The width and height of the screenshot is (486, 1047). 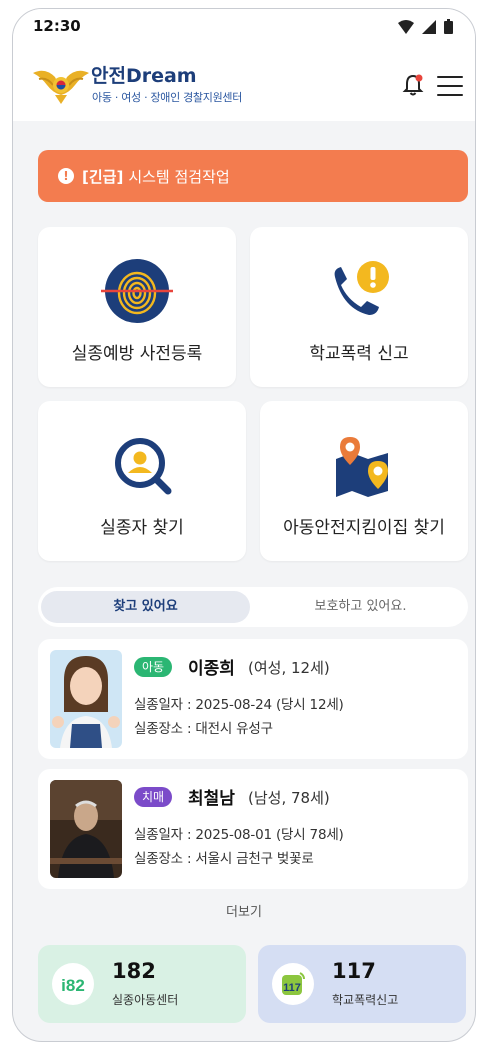 I want to click on missing-place: 실종장소 : 서울시 금천구 벚꽃로, so click(x=224, y=859).